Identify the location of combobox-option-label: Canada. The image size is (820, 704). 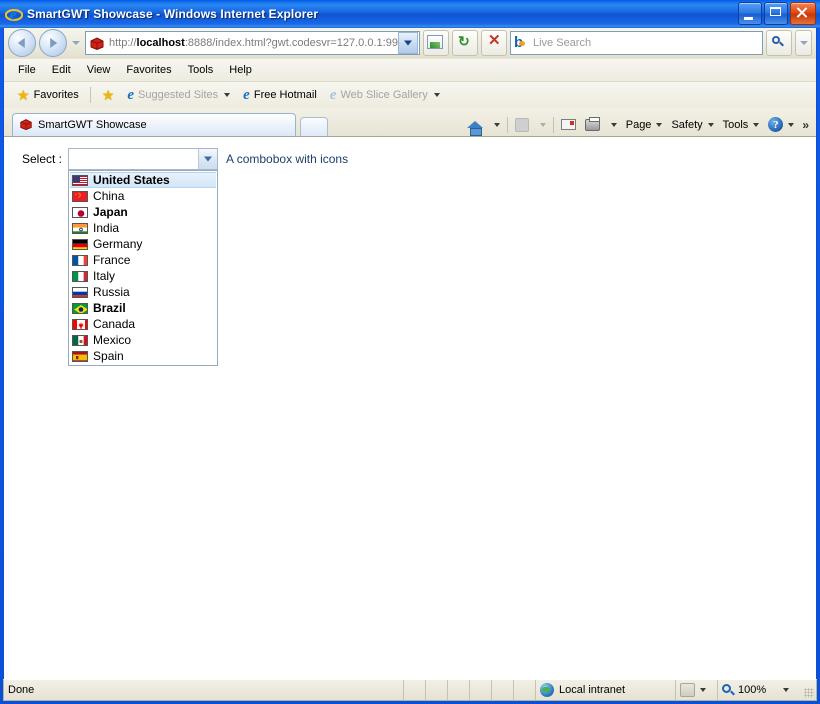
(114, 324).